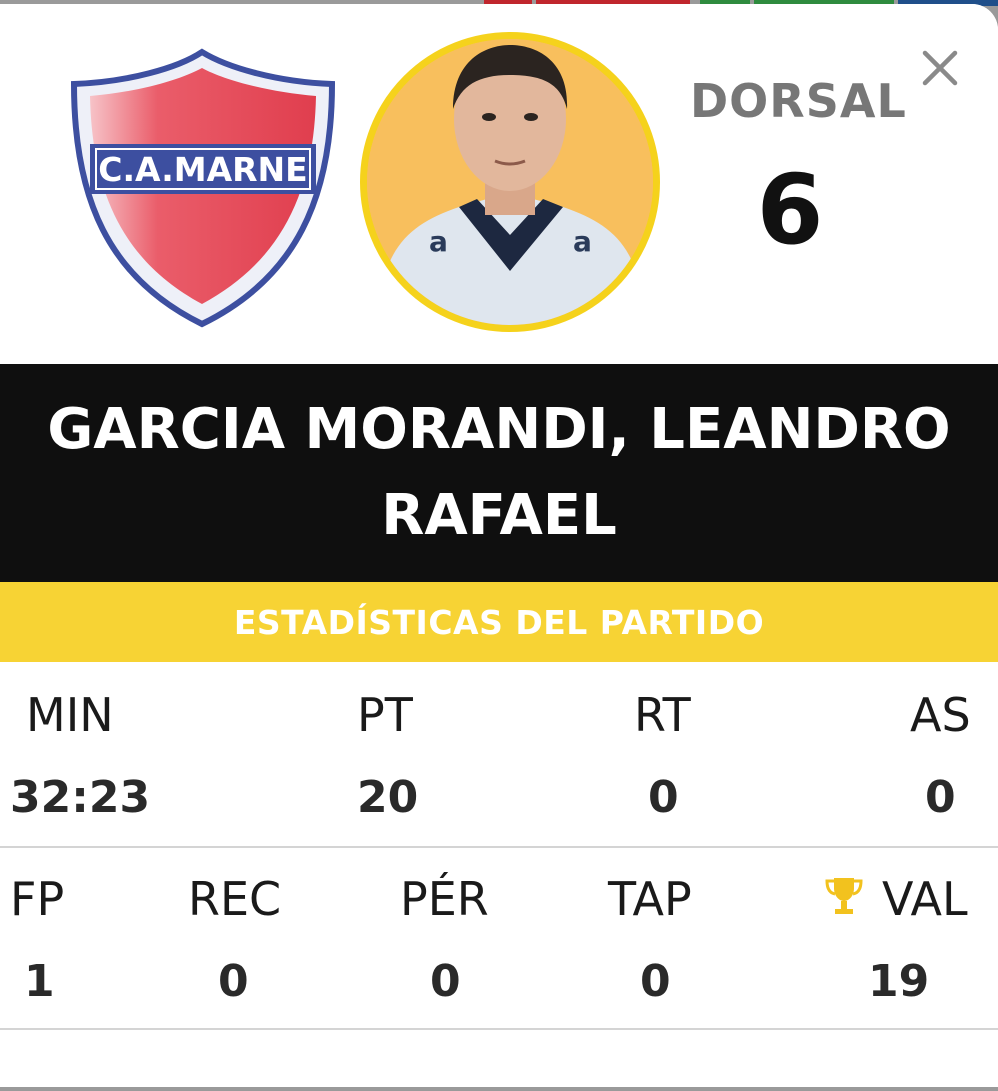 The width and height of the screenshot is (998, 1091). What do you see at coordinates (798, 101) in the screenshot?
I see `dorsal-label: DORSAL` at bounding box center [798, 101].